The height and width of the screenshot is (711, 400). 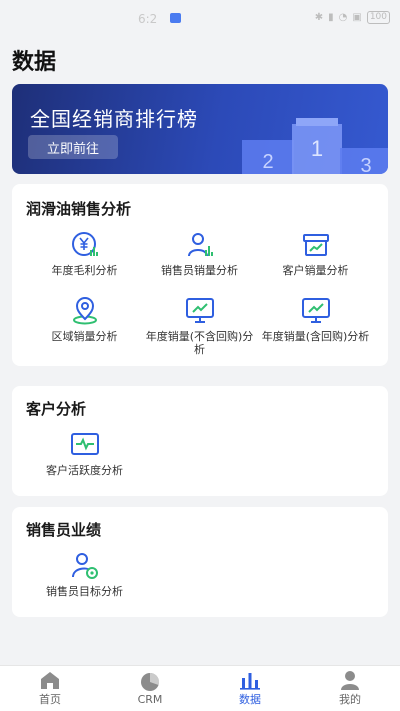 I want to click on podium-rank-2: 2, so click(x=267, y=162).